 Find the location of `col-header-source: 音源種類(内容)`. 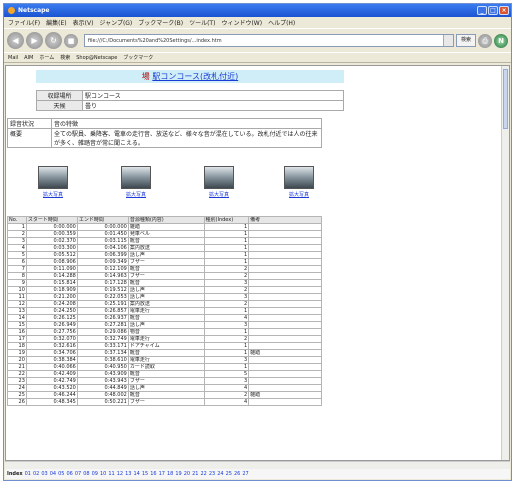

col-header-source: 音源種類(内容) is located at coordinates (166, 220).